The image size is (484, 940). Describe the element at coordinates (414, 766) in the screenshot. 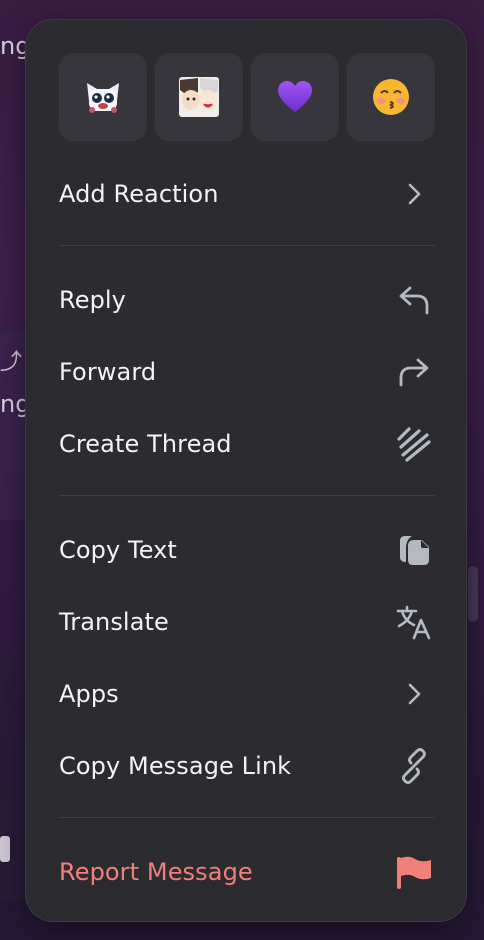

I see `link-icon` at that location.